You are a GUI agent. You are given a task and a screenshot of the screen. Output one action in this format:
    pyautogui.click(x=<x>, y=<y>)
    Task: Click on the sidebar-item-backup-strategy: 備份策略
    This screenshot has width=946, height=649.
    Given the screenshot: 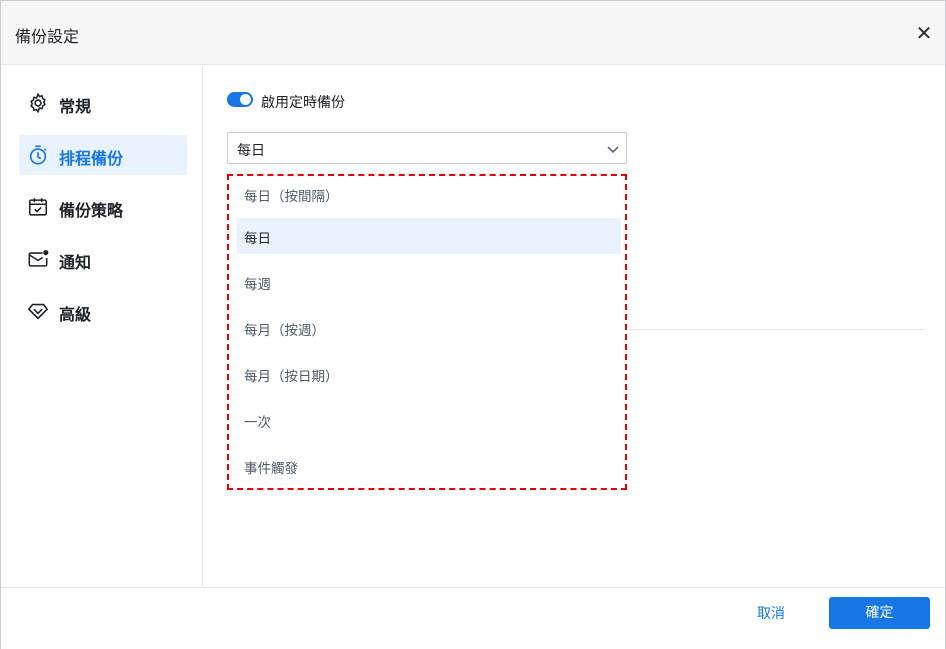 What is the action you would take?
    pyautogui.click(x=103, y=207)
    